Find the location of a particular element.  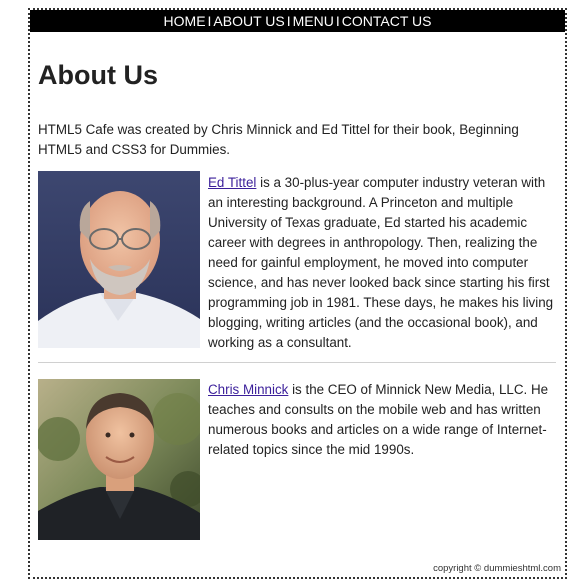

copyright-footer: copyright © dummieshtml.com is located at coordinates (497, 568).